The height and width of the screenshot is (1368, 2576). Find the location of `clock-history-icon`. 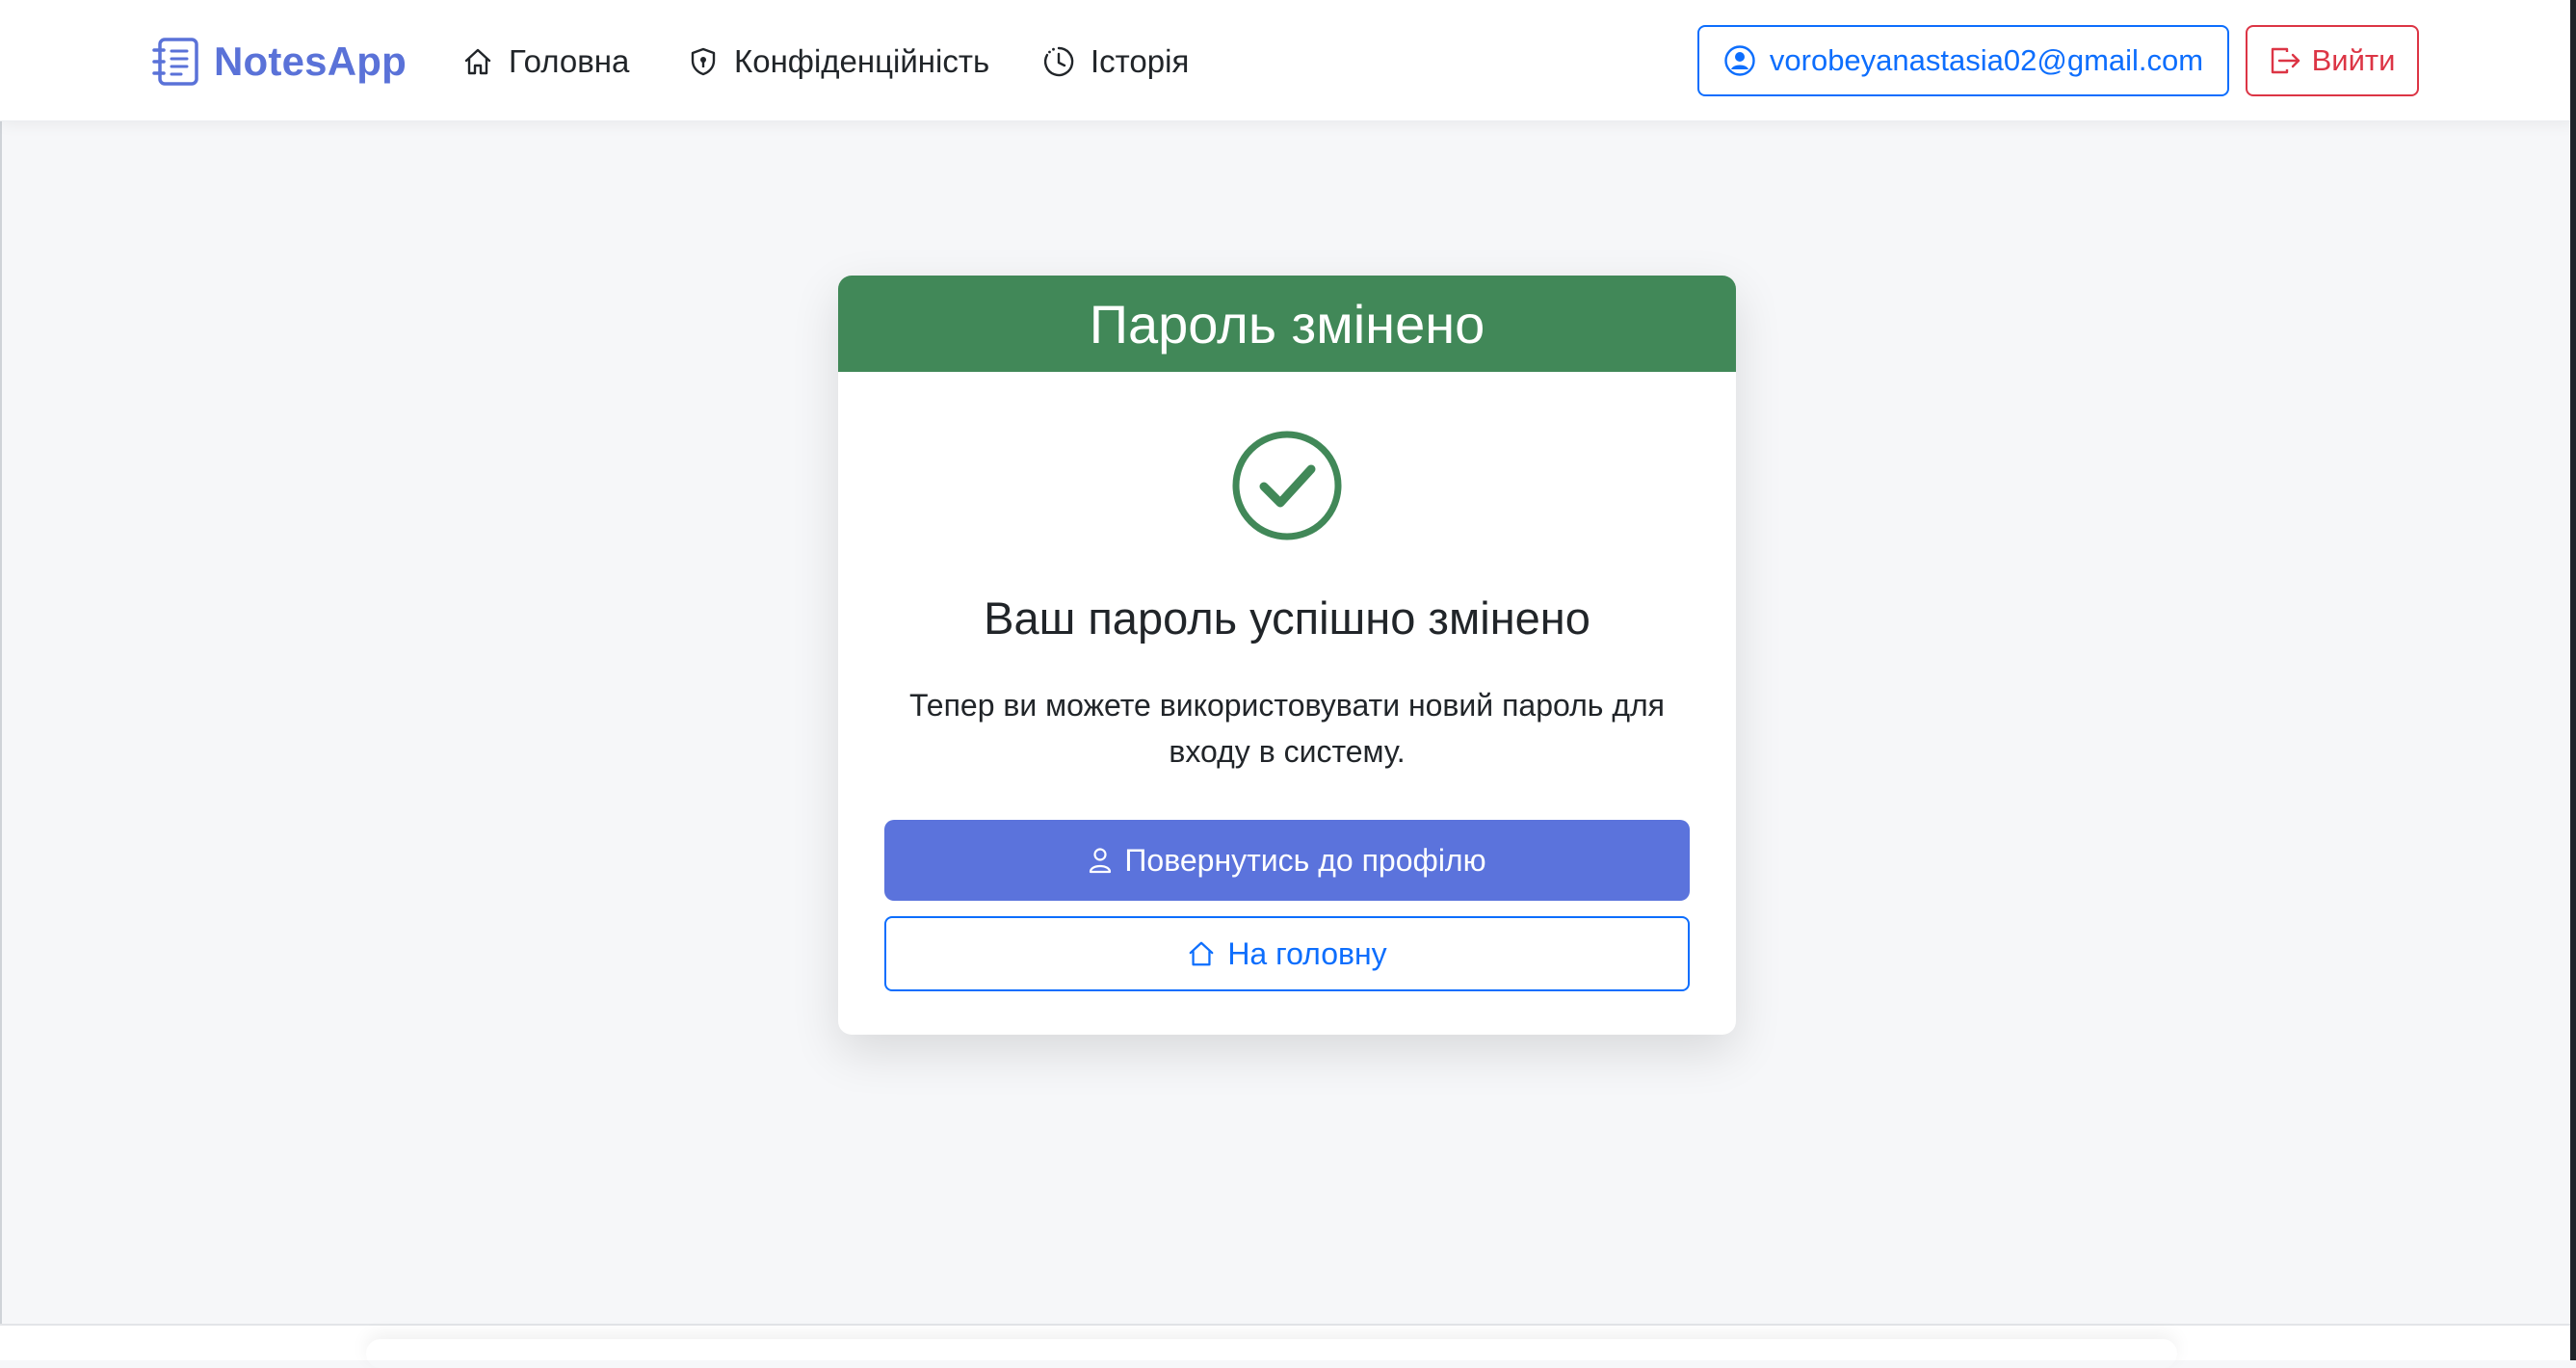

clock-history-icon is located at coordinates (1058, 61).